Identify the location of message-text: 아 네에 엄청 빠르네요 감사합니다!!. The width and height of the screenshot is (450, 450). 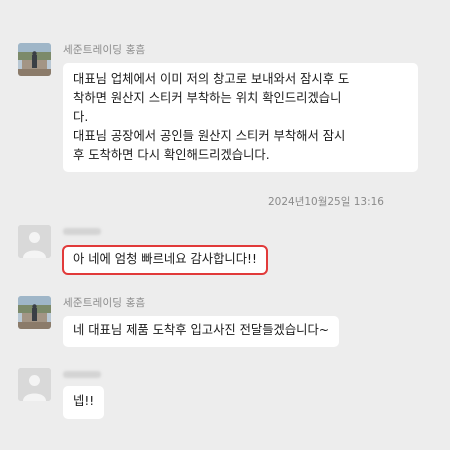
(165, 259).